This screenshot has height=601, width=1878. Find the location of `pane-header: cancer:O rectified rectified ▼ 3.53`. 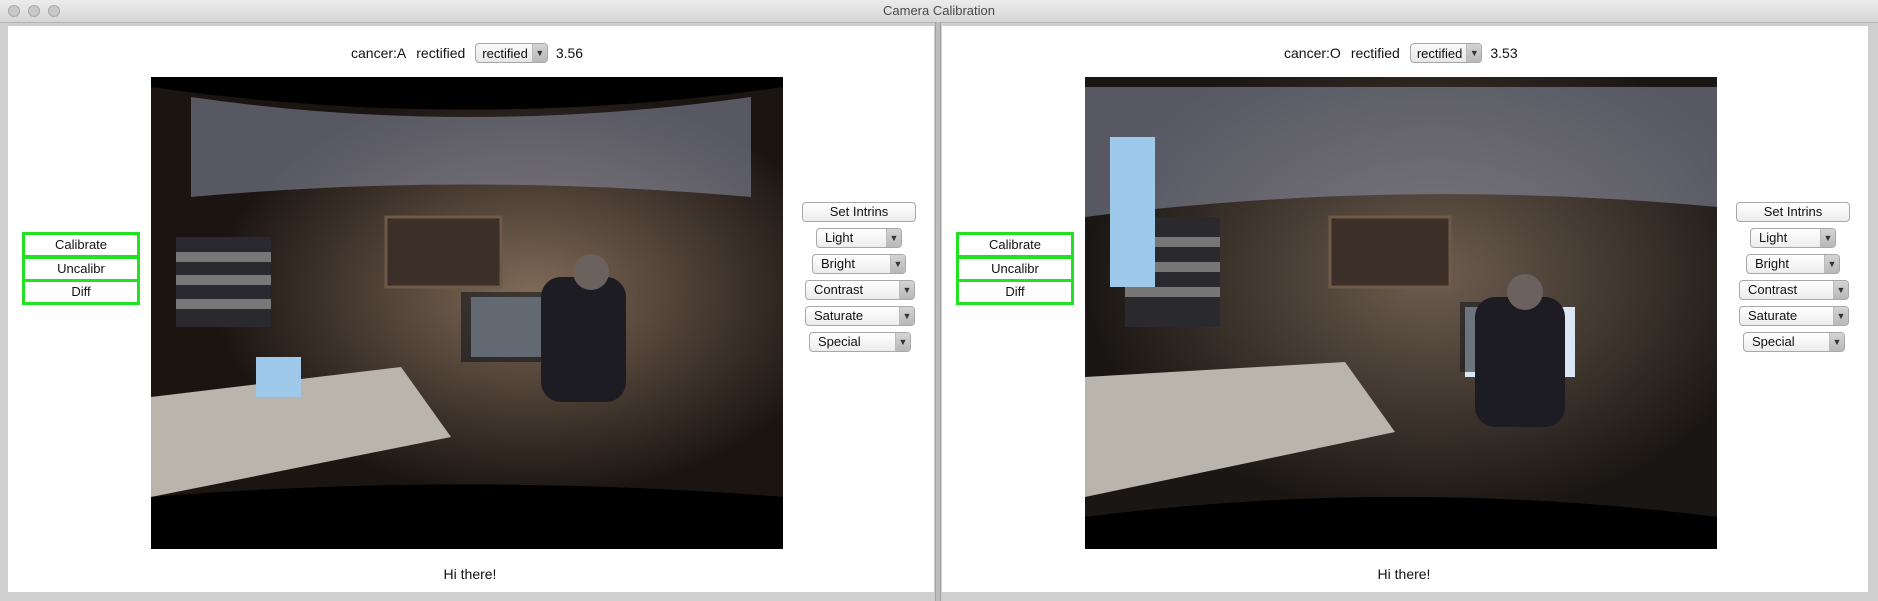

pane-header: cancer:O rectified rectified ▼ 3.53 is located at coordinates (1401, 53).